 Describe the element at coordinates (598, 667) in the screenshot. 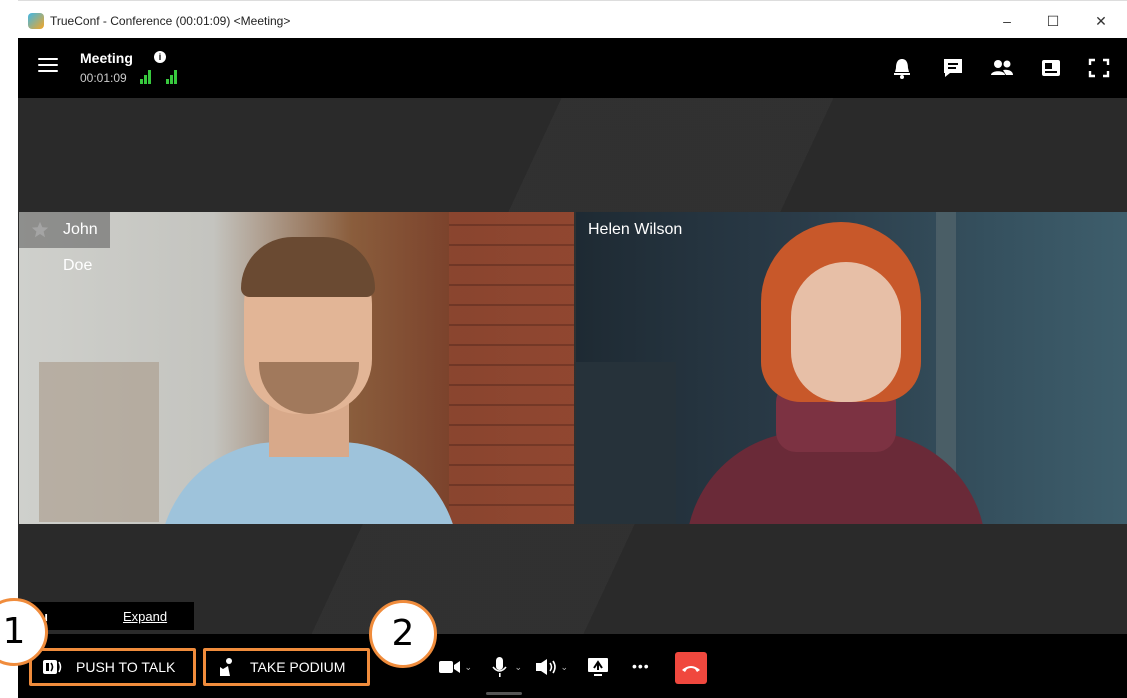

I see `share-screen-icon` at that location.